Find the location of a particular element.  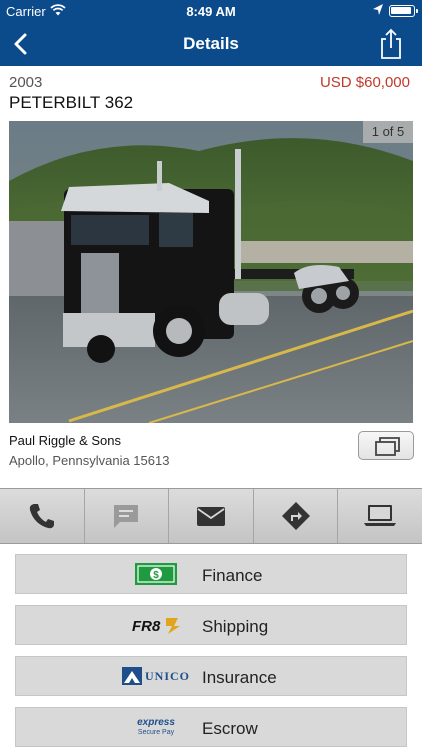

unico-logo-icon: UNICO is located at coordinates (156, 676).